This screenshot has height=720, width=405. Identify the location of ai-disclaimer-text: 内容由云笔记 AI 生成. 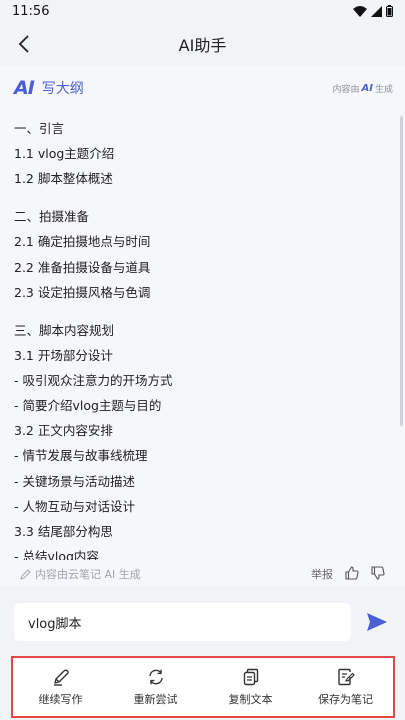
(88, 574).